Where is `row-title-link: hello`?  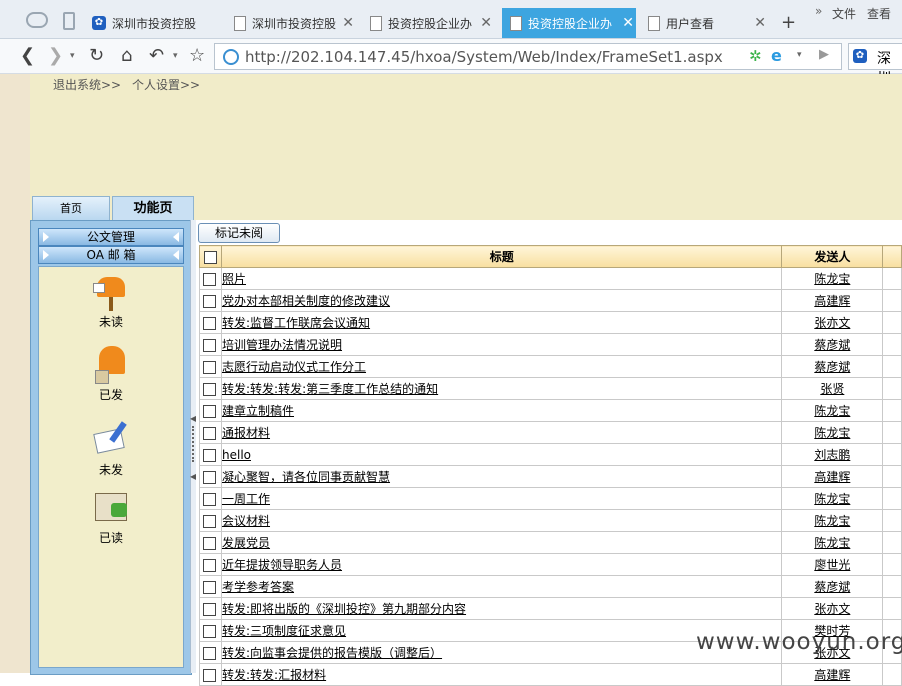
row-title-link: hello is located at coordinates (236, 455).